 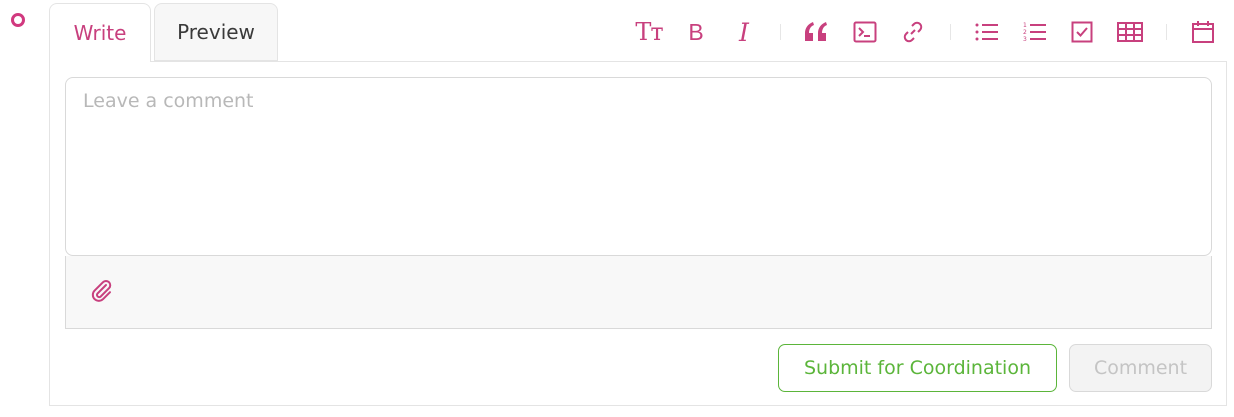 I want to click on paperclip-icon, so click(x=101, y=290).